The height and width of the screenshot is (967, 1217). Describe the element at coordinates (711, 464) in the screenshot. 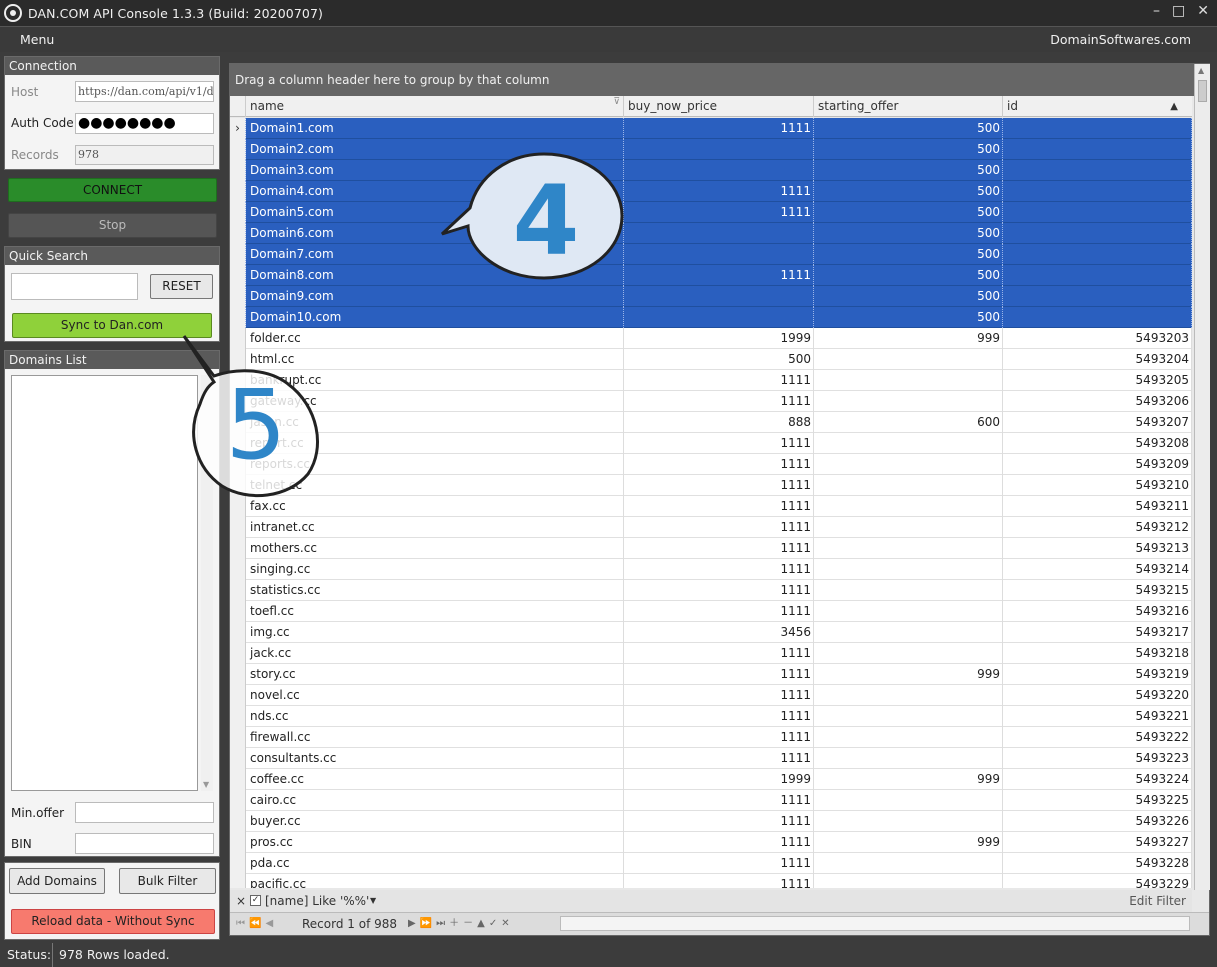

I see `table-row: reports.cc11115493209` at that location.